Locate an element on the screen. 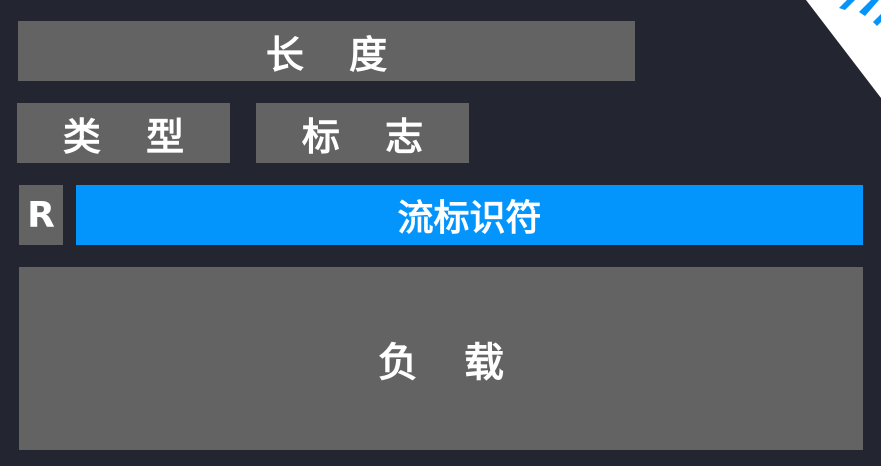  length-field: 长 度 is located at coordinates (326, 51).